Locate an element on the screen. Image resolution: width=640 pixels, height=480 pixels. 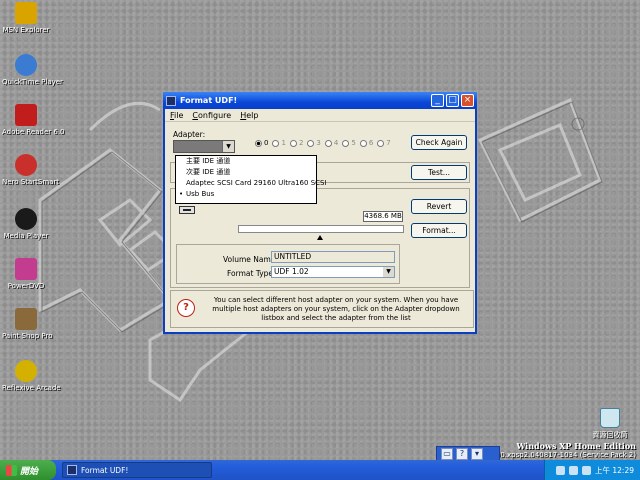
radio-id-0: 0 is located at coordinates (261, 143).